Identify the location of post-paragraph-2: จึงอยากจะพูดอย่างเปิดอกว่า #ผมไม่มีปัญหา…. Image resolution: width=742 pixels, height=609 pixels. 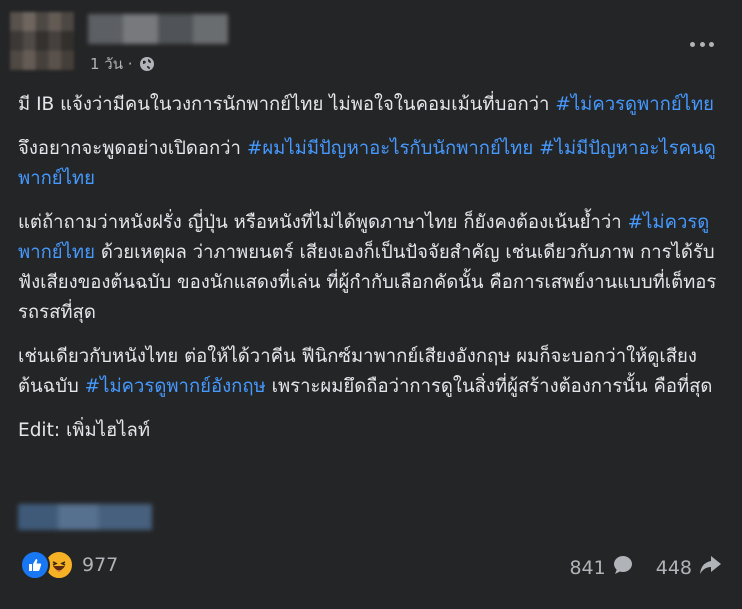
(374, 164).